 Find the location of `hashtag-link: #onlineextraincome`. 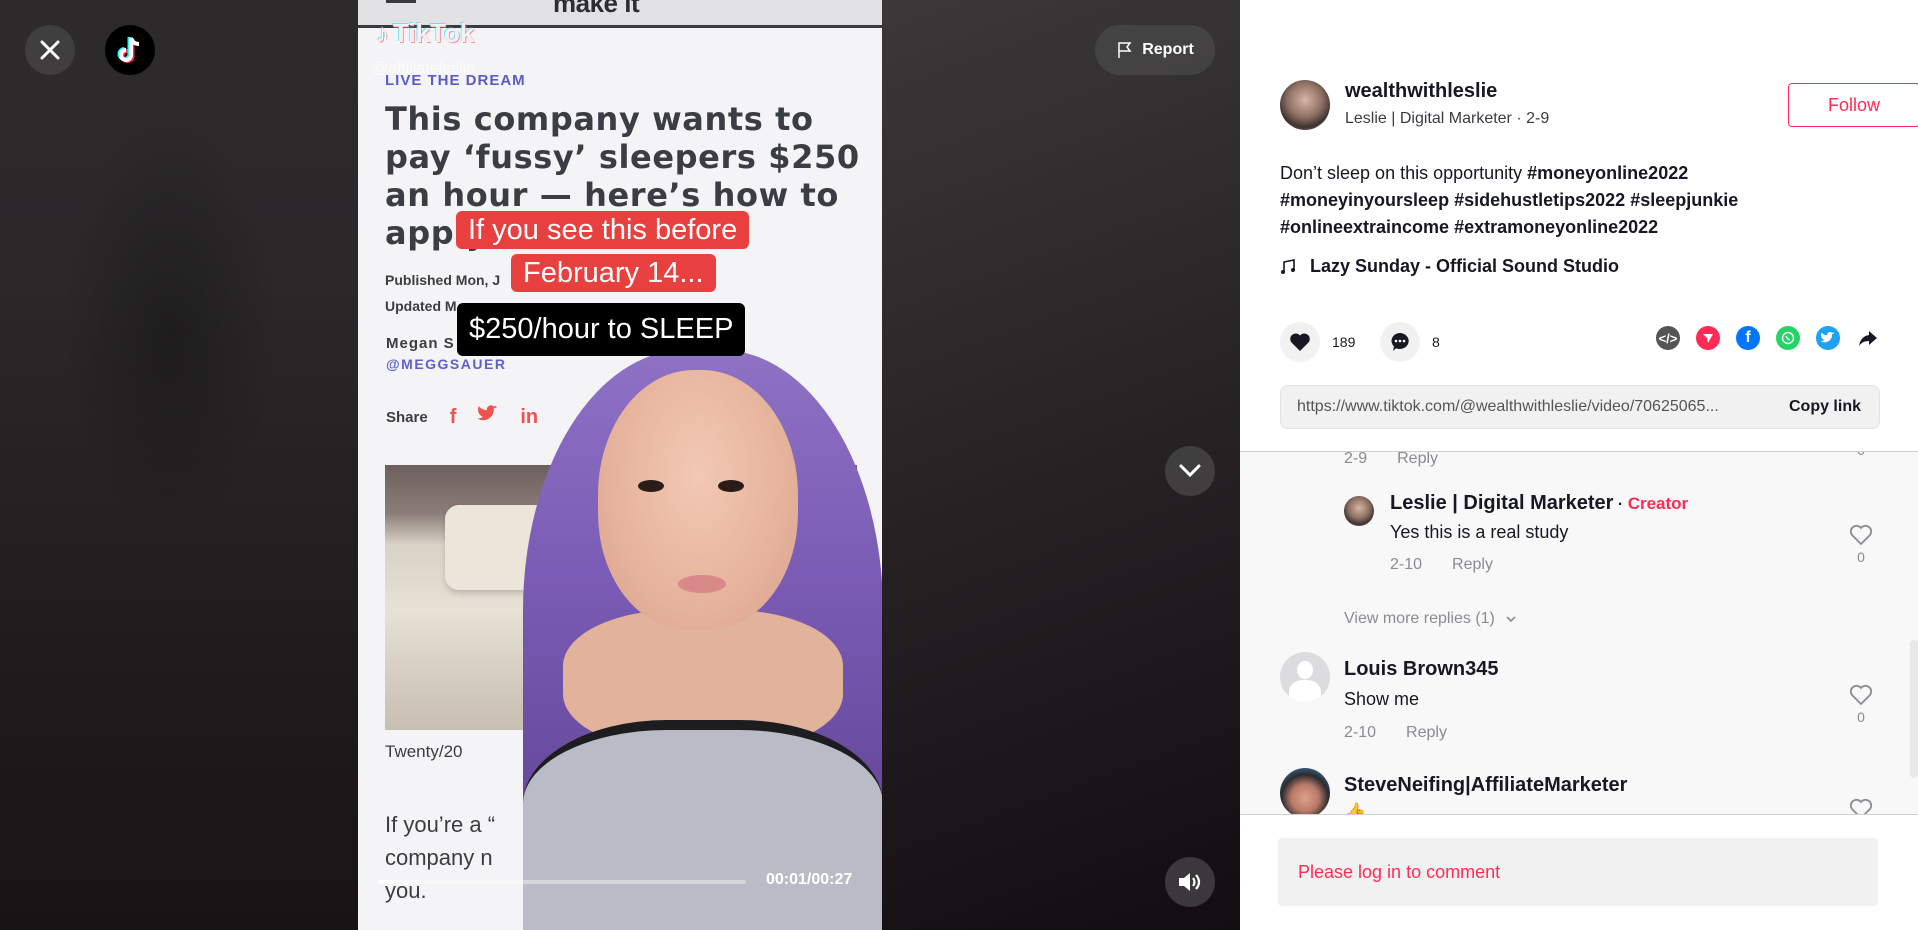

hashtag-link: #onlineextraincome is located at coordinates (1364, 227).